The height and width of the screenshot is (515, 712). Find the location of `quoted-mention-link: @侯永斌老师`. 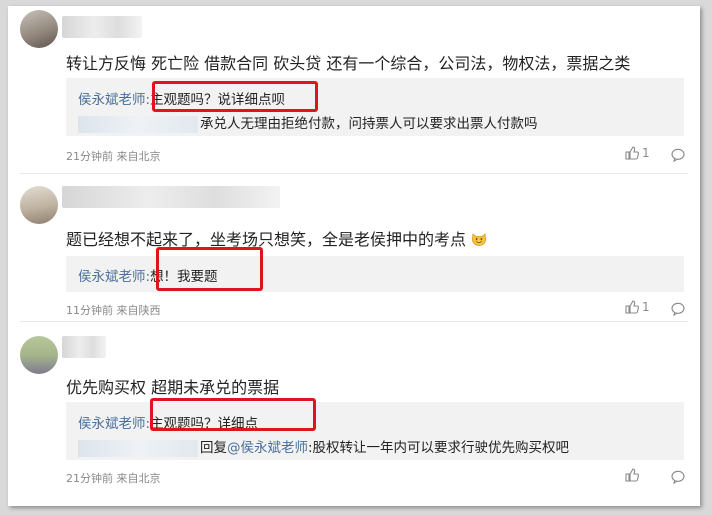

quoted-mention-link: @侯永斌老师 is located at coordinates (267, 448).